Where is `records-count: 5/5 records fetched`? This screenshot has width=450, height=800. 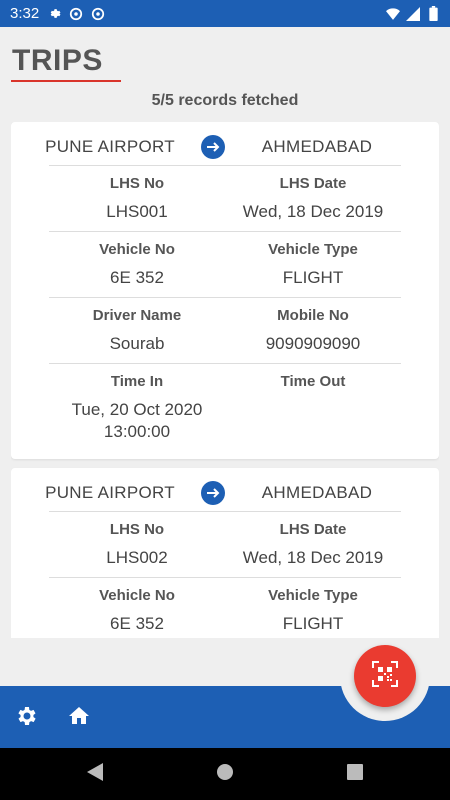
records-count: 5/5 records fetched is located at coordinates (225, 100).